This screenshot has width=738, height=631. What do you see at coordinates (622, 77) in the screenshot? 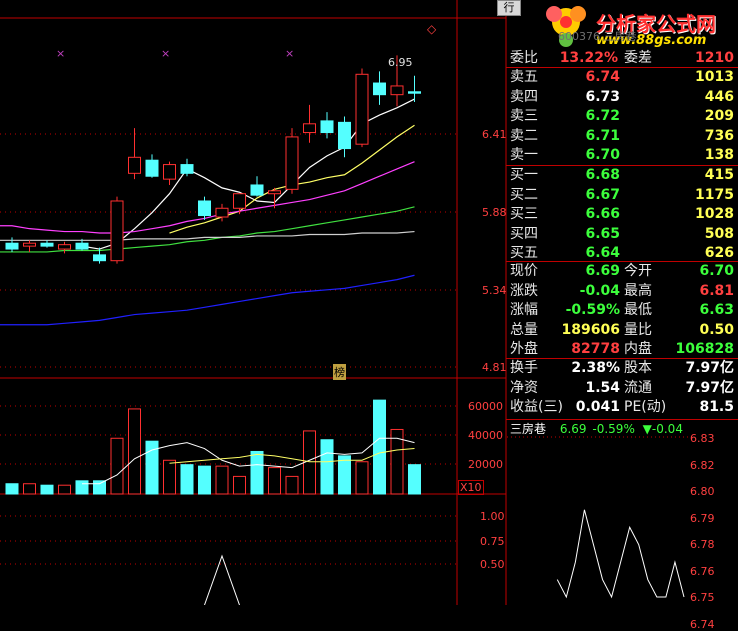
I see `ask-row: 卖五 6.74 1013` at bounding box center [622, 77].